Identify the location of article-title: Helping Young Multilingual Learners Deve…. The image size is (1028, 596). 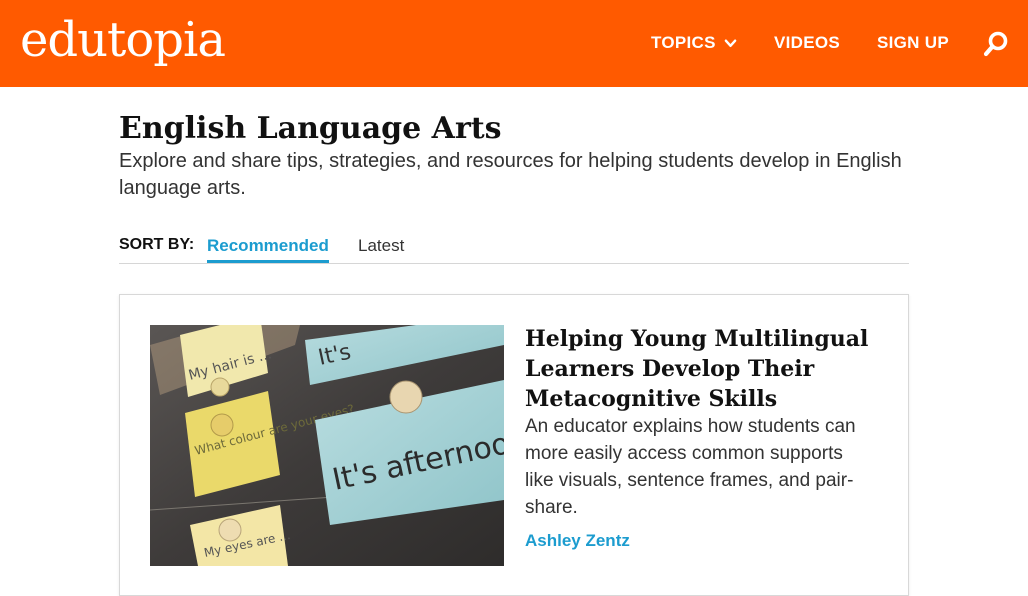
(702, 369).